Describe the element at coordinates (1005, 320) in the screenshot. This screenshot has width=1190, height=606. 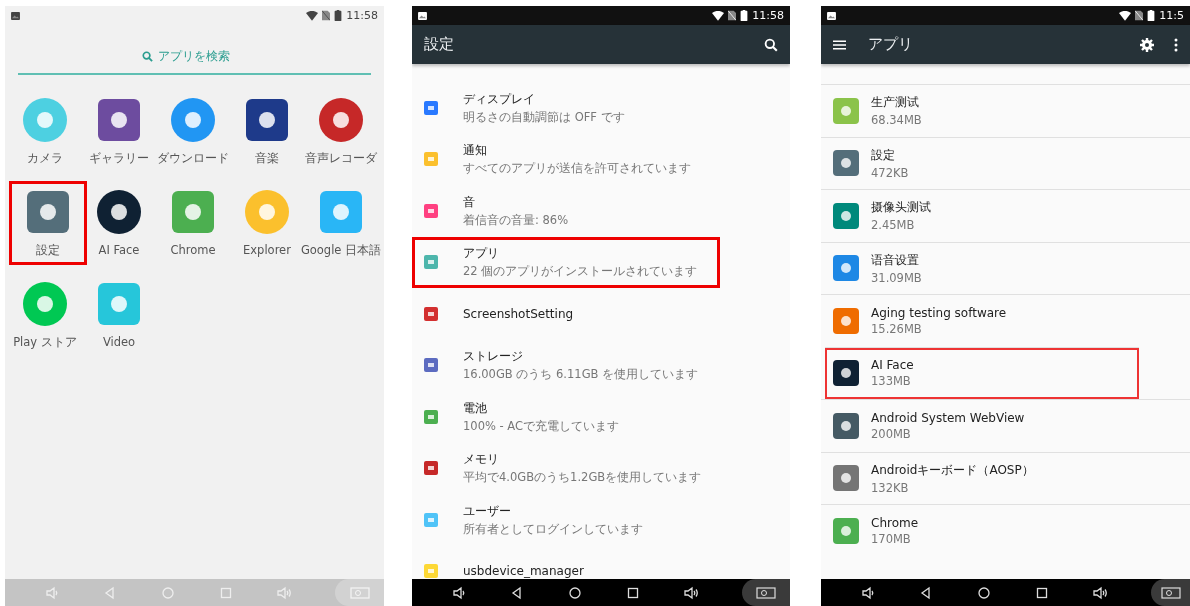
I see `app-item: Aging testing software 15.26MB` at that location.